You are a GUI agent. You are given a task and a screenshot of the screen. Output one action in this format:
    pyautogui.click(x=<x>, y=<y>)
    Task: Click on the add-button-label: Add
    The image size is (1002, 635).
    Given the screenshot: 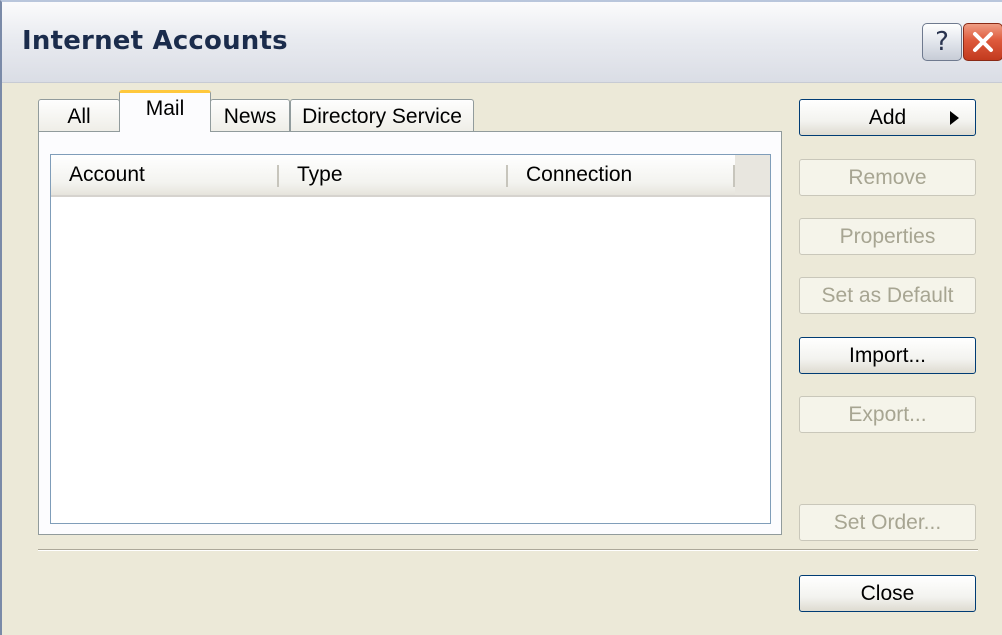 What is the action you would take?
    pyautogui.click(x=887, y=117)
    